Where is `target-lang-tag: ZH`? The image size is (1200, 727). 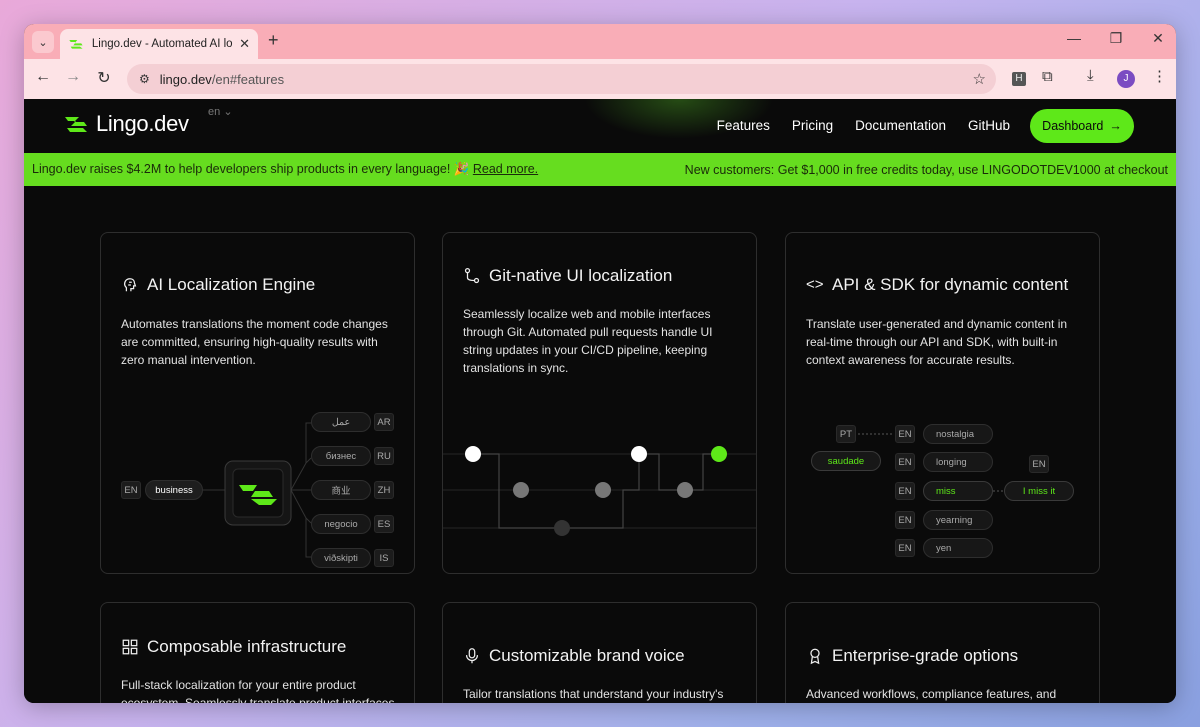 target-lang-tag: ZH is located at coordinates (384, 490).